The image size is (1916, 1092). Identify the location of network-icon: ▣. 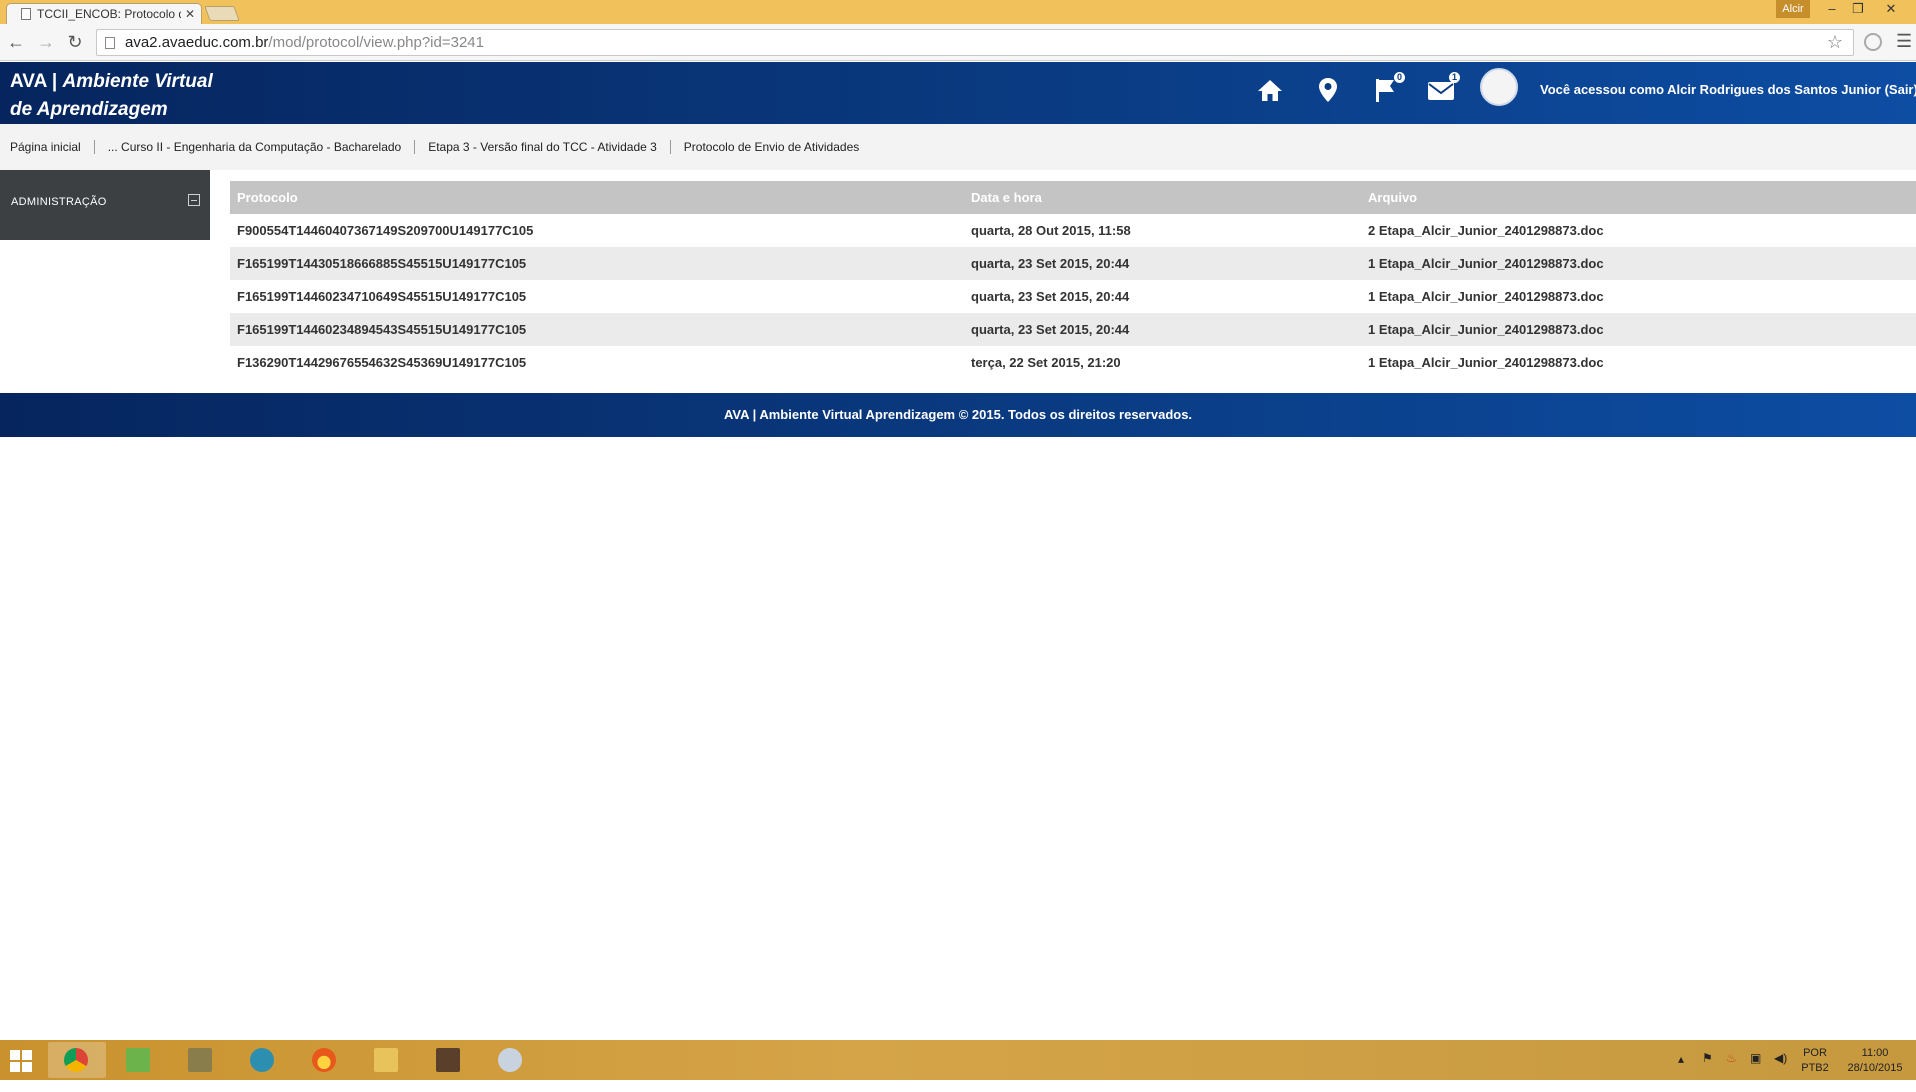
(1755, 1071).